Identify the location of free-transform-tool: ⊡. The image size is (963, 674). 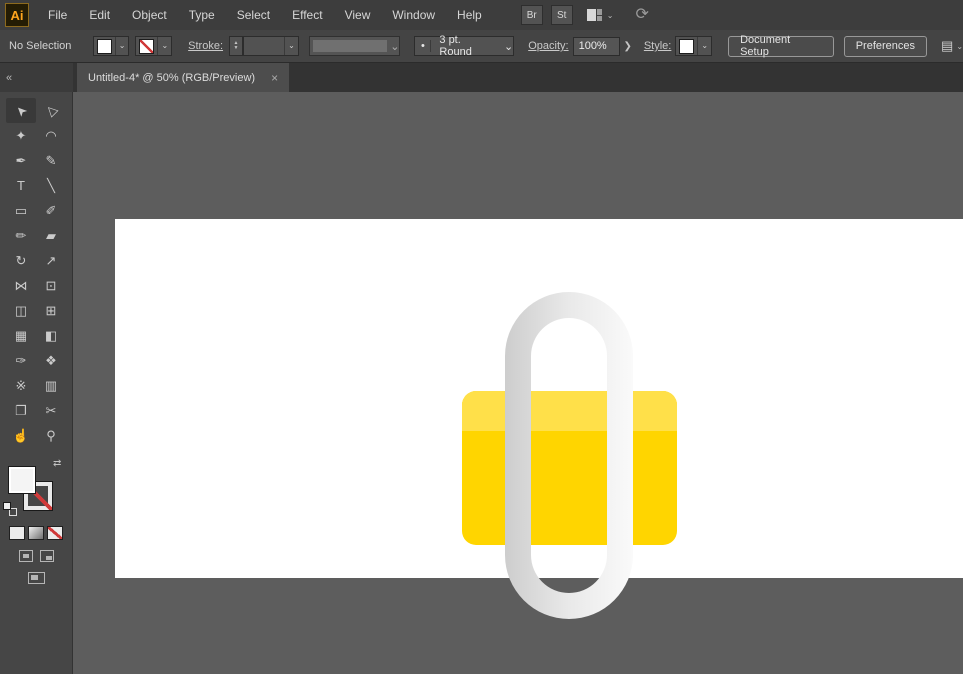
(51, 285).